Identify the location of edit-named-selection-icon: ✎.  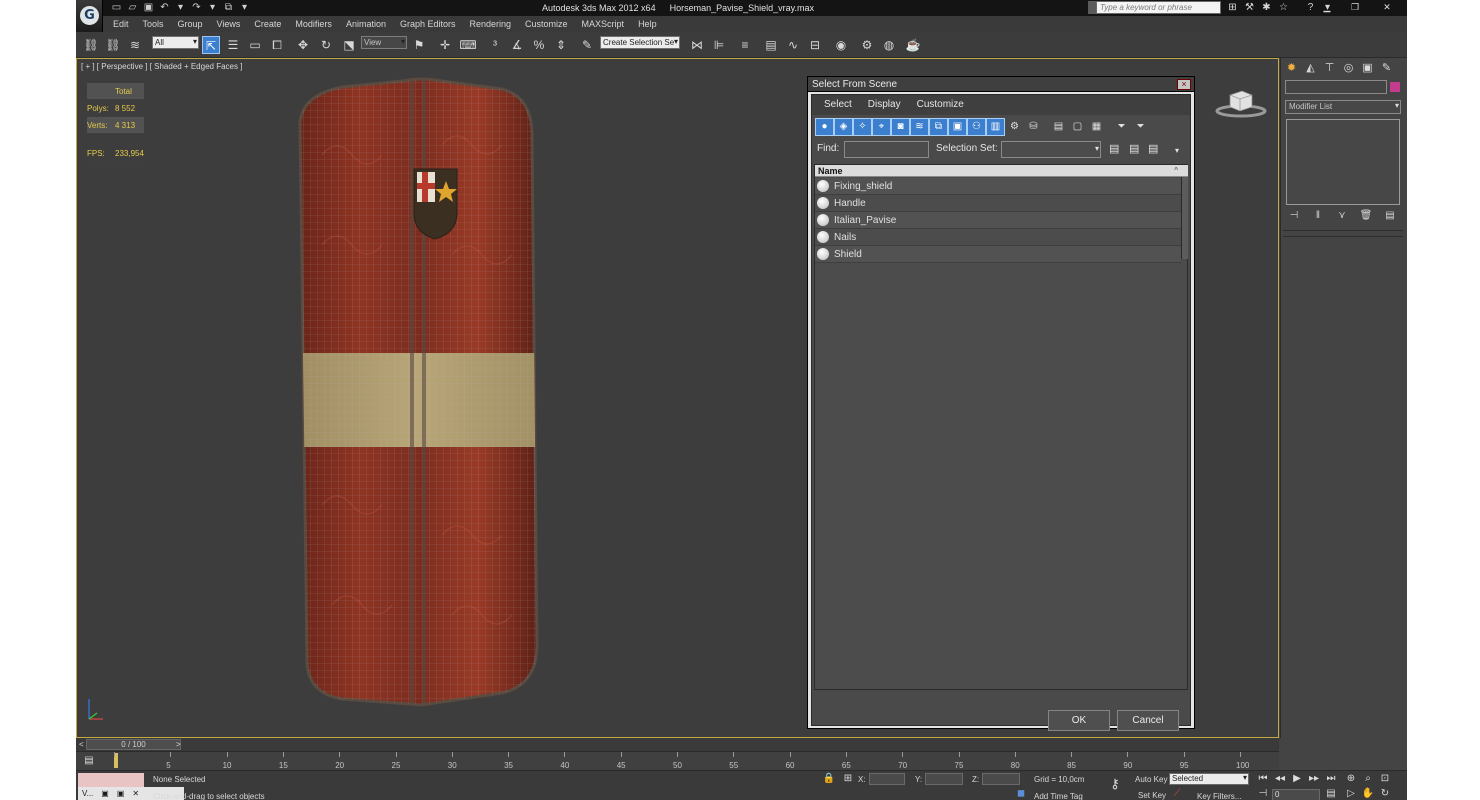
(587, 45).